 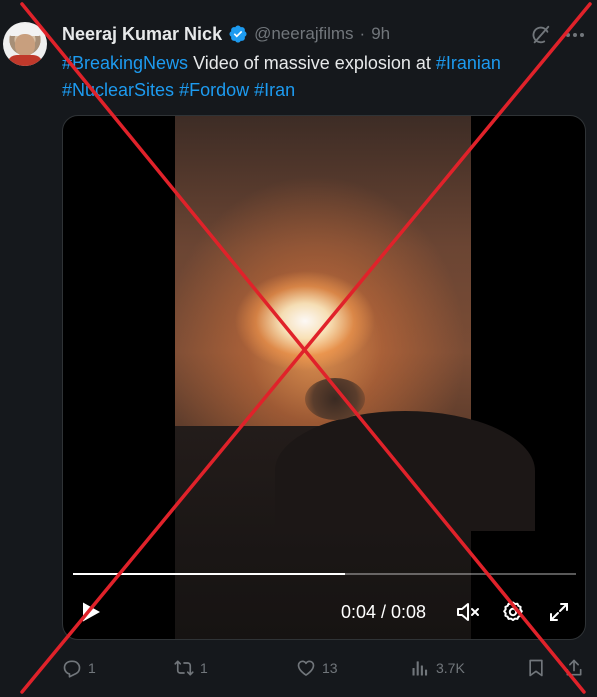 What do you see at coordinates (303, 34) in the screenshot?
I see `author-handle: @neerajfilms` at bounding box center [303, 34].